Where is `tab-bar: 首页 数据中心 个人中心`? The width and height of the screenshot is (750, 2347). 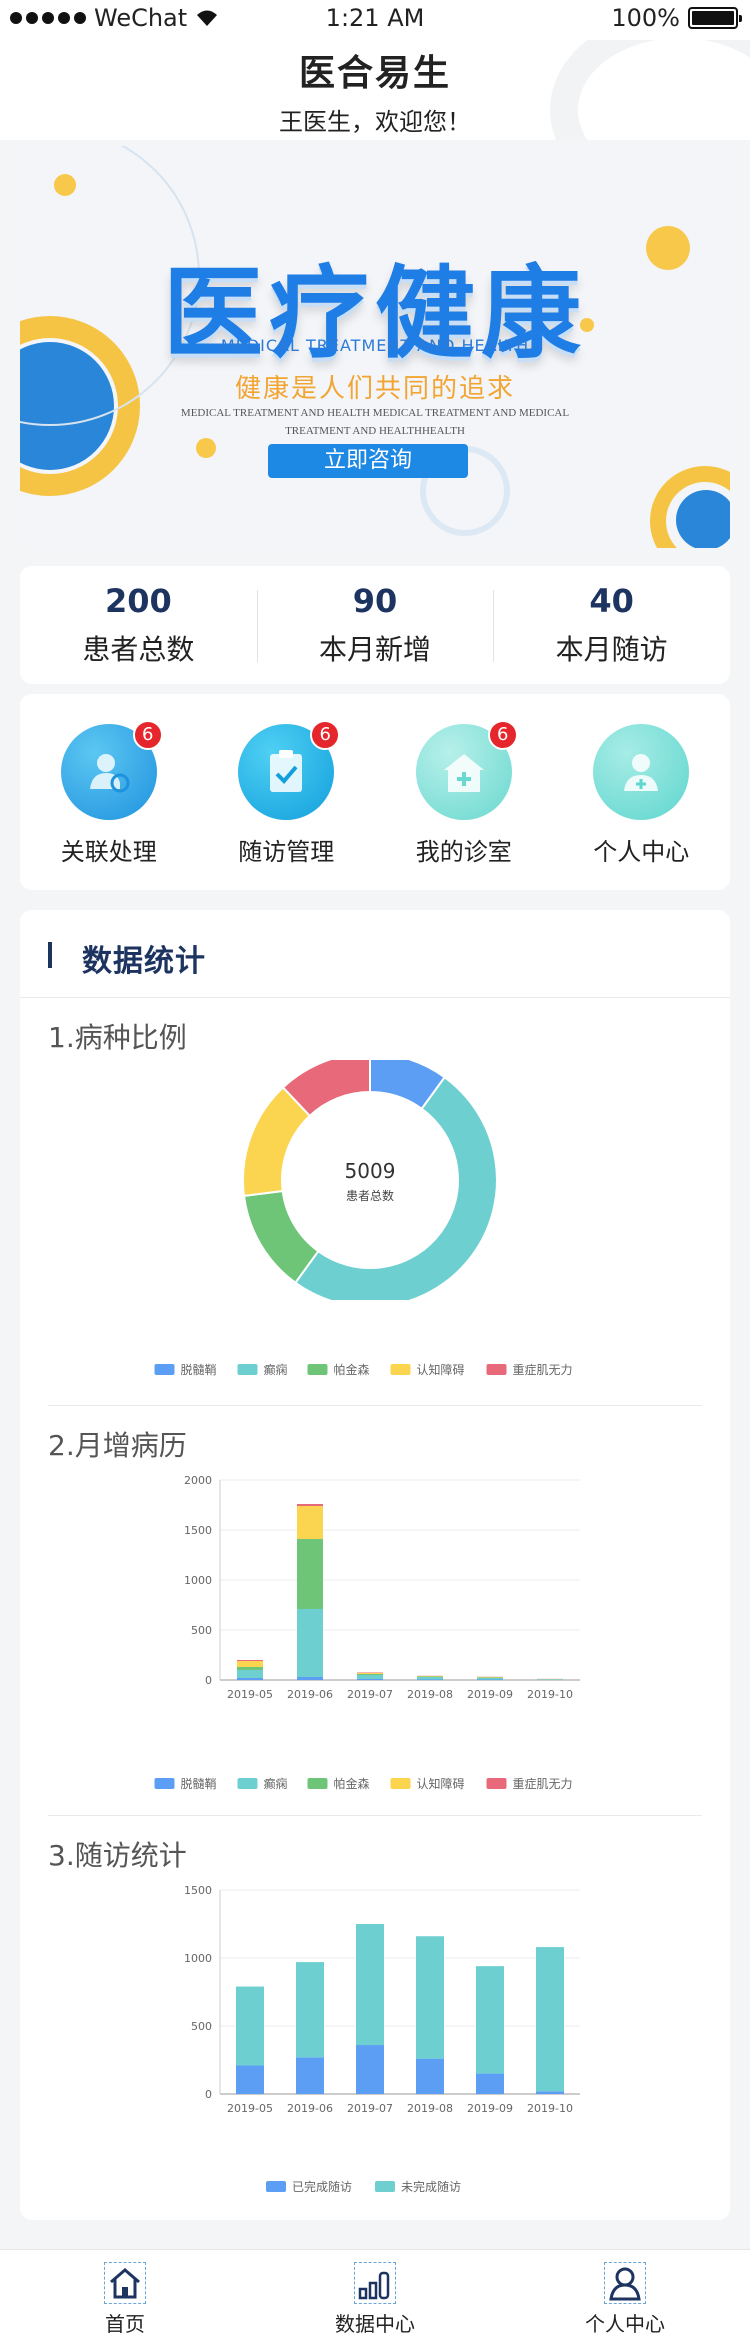
tab-bar: 首页 数据中心 个人中心 is located at coordinates (375, 2298).